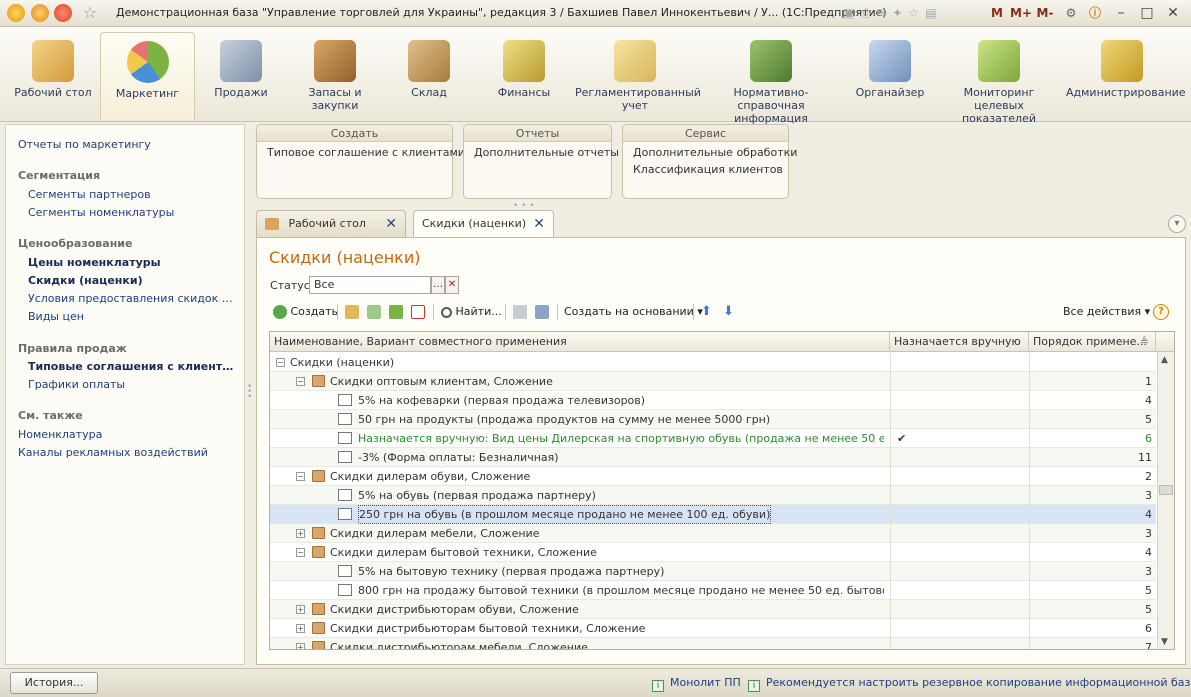 Image resolution: width=1191 pixels, height=697 pixels. Describe the element at coordinates (147, 62) in the screenshot. I see `pie-chart-icon` at that location.